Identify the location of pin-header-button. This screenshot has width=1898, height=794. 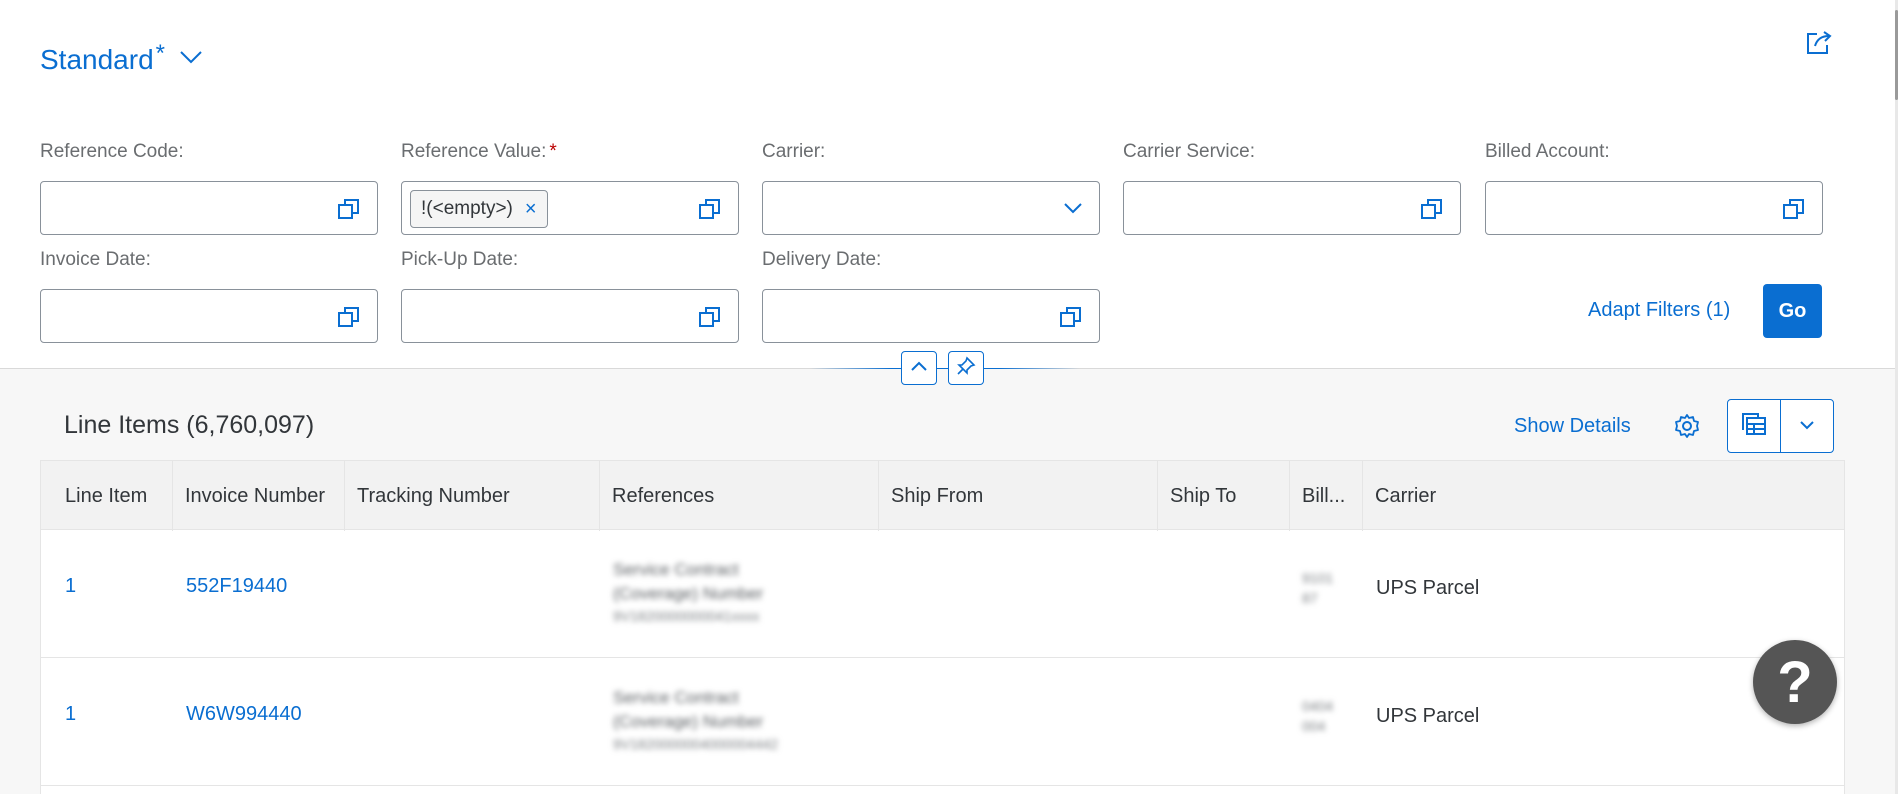
(966, 368).